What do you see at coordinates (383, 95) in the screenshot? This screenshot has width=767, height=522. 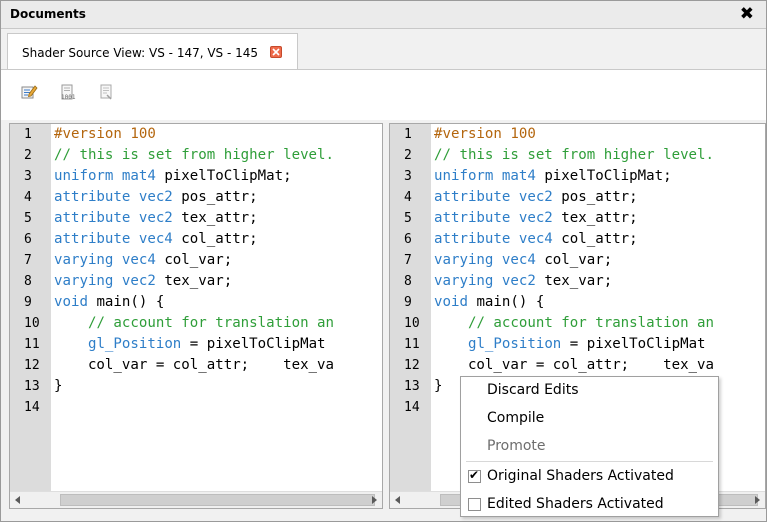 I see `toolbar: 1001` at bounding box center [383, 95].